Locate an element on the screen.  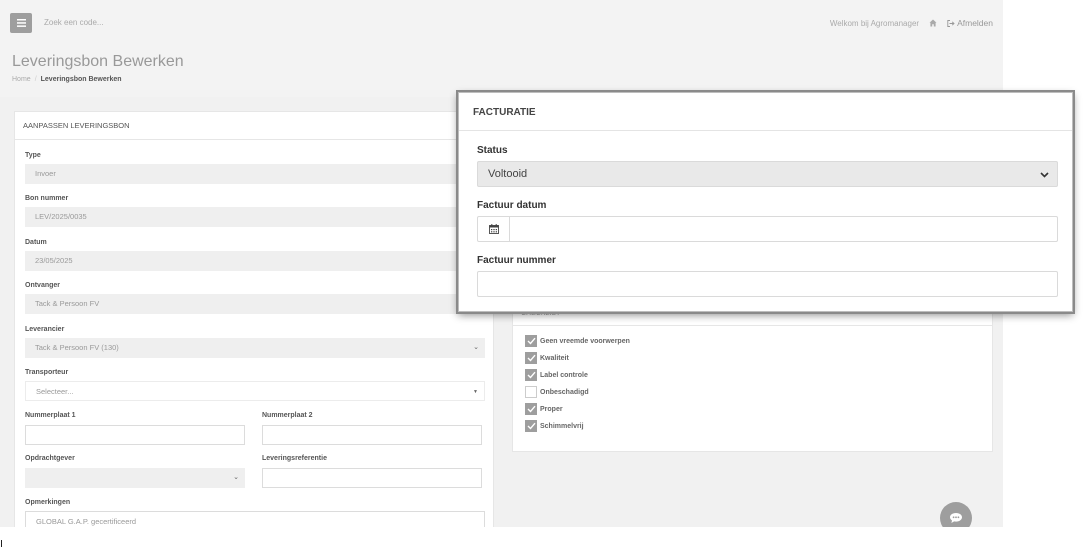
type-field: Invoer is located at coordinates (255, 174).